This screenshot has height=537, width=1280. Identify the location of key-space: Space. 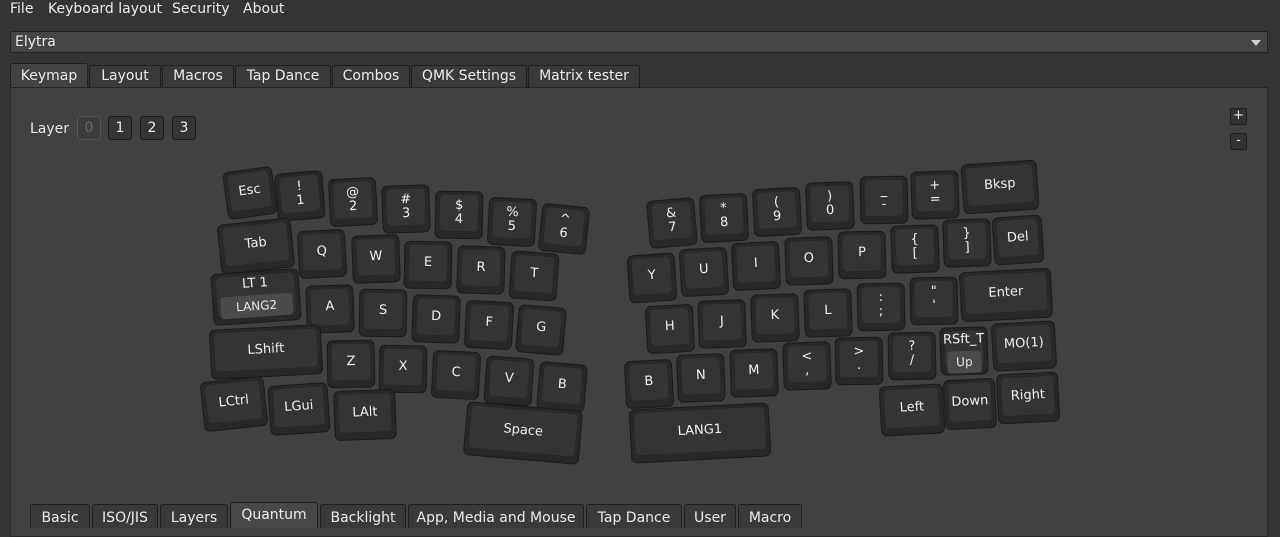
(523, 433).